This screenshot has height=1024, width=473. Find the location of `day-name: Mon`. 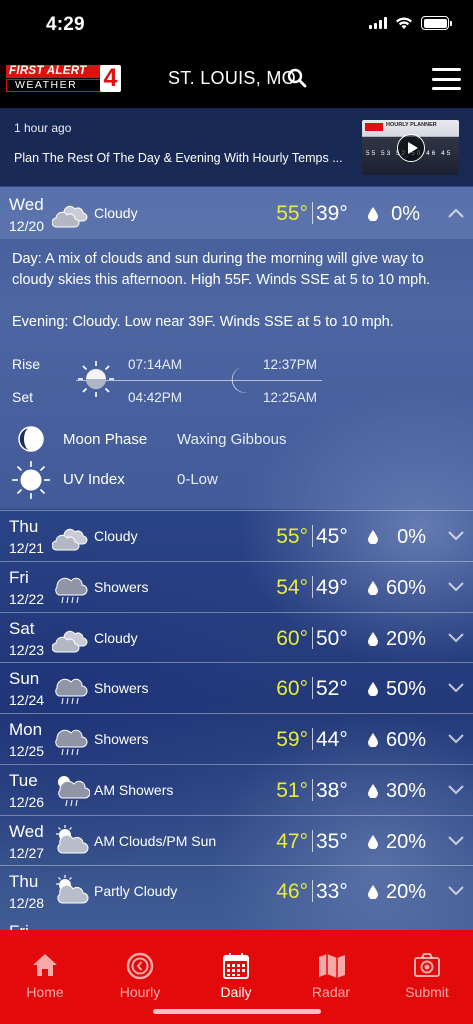

day-name: Mon is located at coordinates (26, 729).